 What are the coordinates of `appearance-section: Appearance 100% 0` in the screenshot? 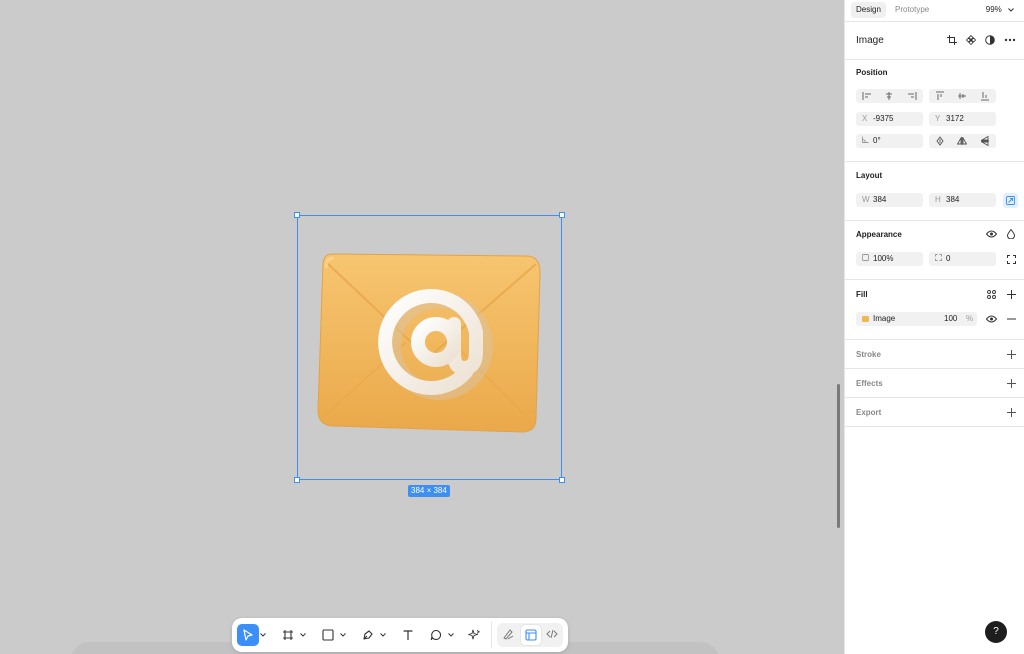 It's located at (934, 250).